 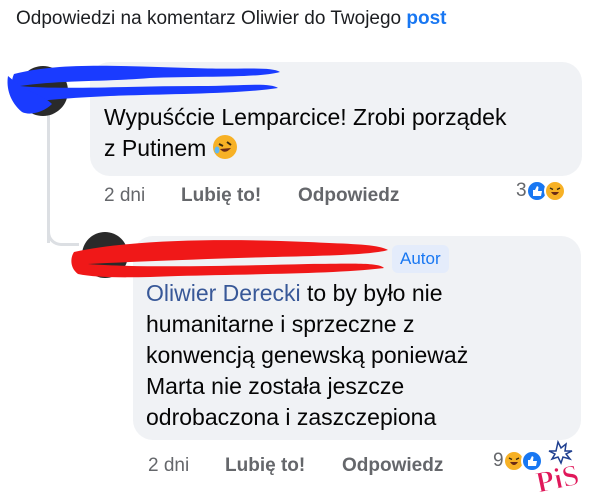 I want to click on mention-link: Oliwier Derecki, so click(x=223, y=293).